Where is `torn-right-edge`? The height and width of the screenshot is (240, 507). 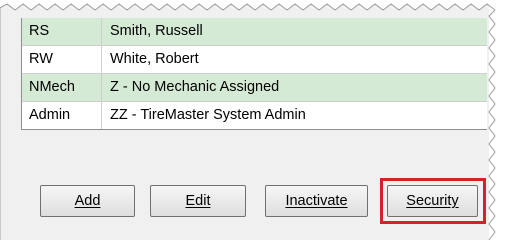
torn-right-edge is located at coordinates (498, 120).